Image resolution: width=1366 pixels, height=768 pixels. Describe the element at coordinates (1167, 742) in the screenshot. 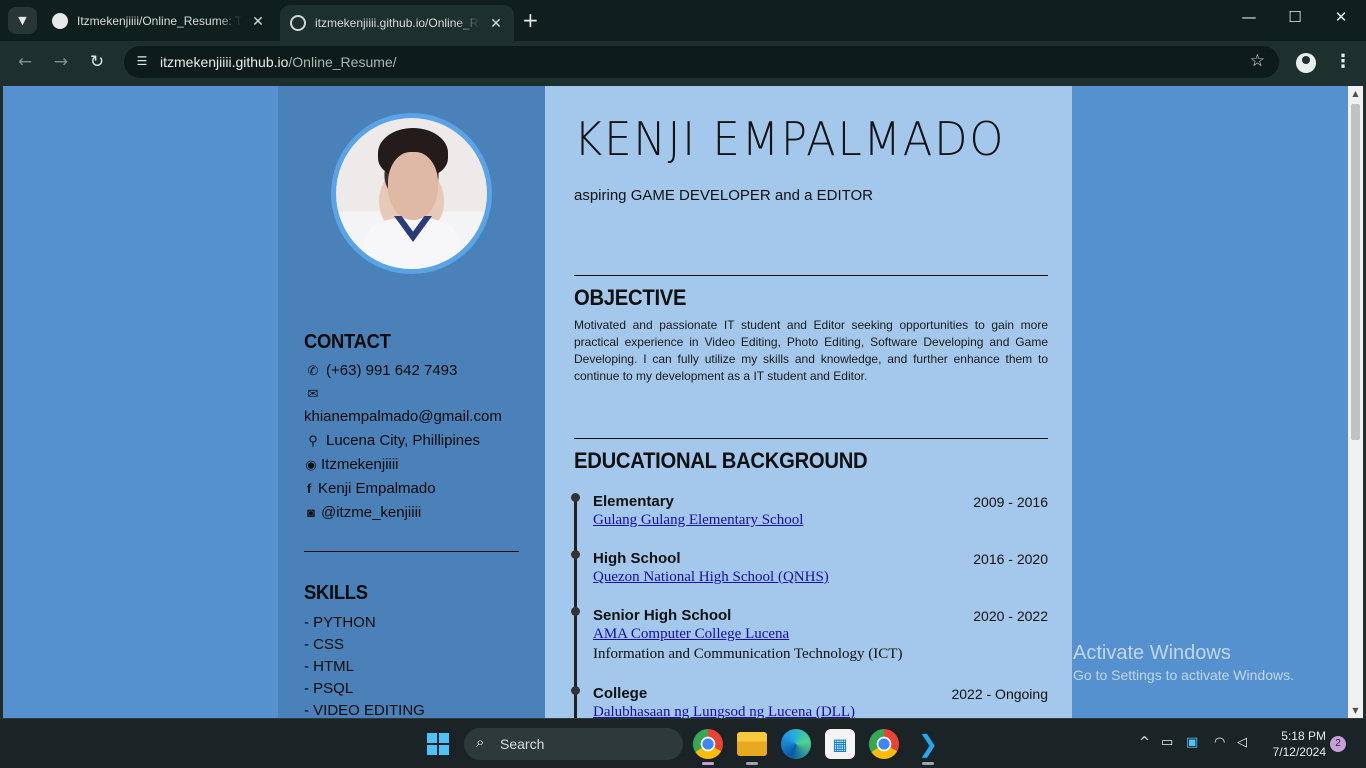

I see `monitor-icon: ▭` at that location.